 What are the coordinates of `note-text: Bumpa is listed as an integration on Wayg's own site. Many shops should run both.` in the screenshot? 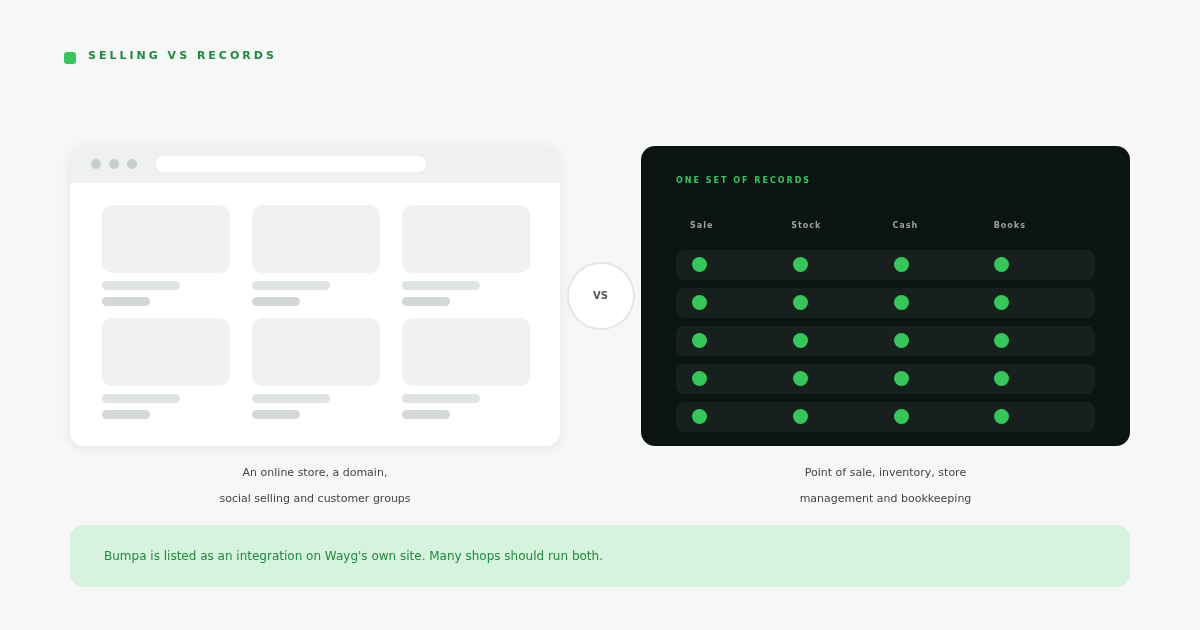 It's located at (353, 556).